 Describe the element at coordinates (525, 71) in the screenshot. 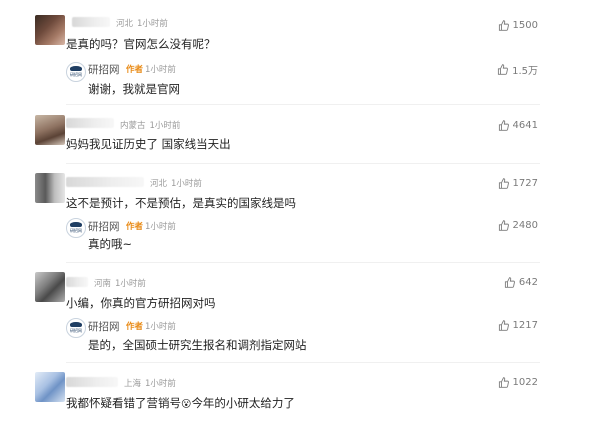

I see `like-count: 1.5万` at that location.